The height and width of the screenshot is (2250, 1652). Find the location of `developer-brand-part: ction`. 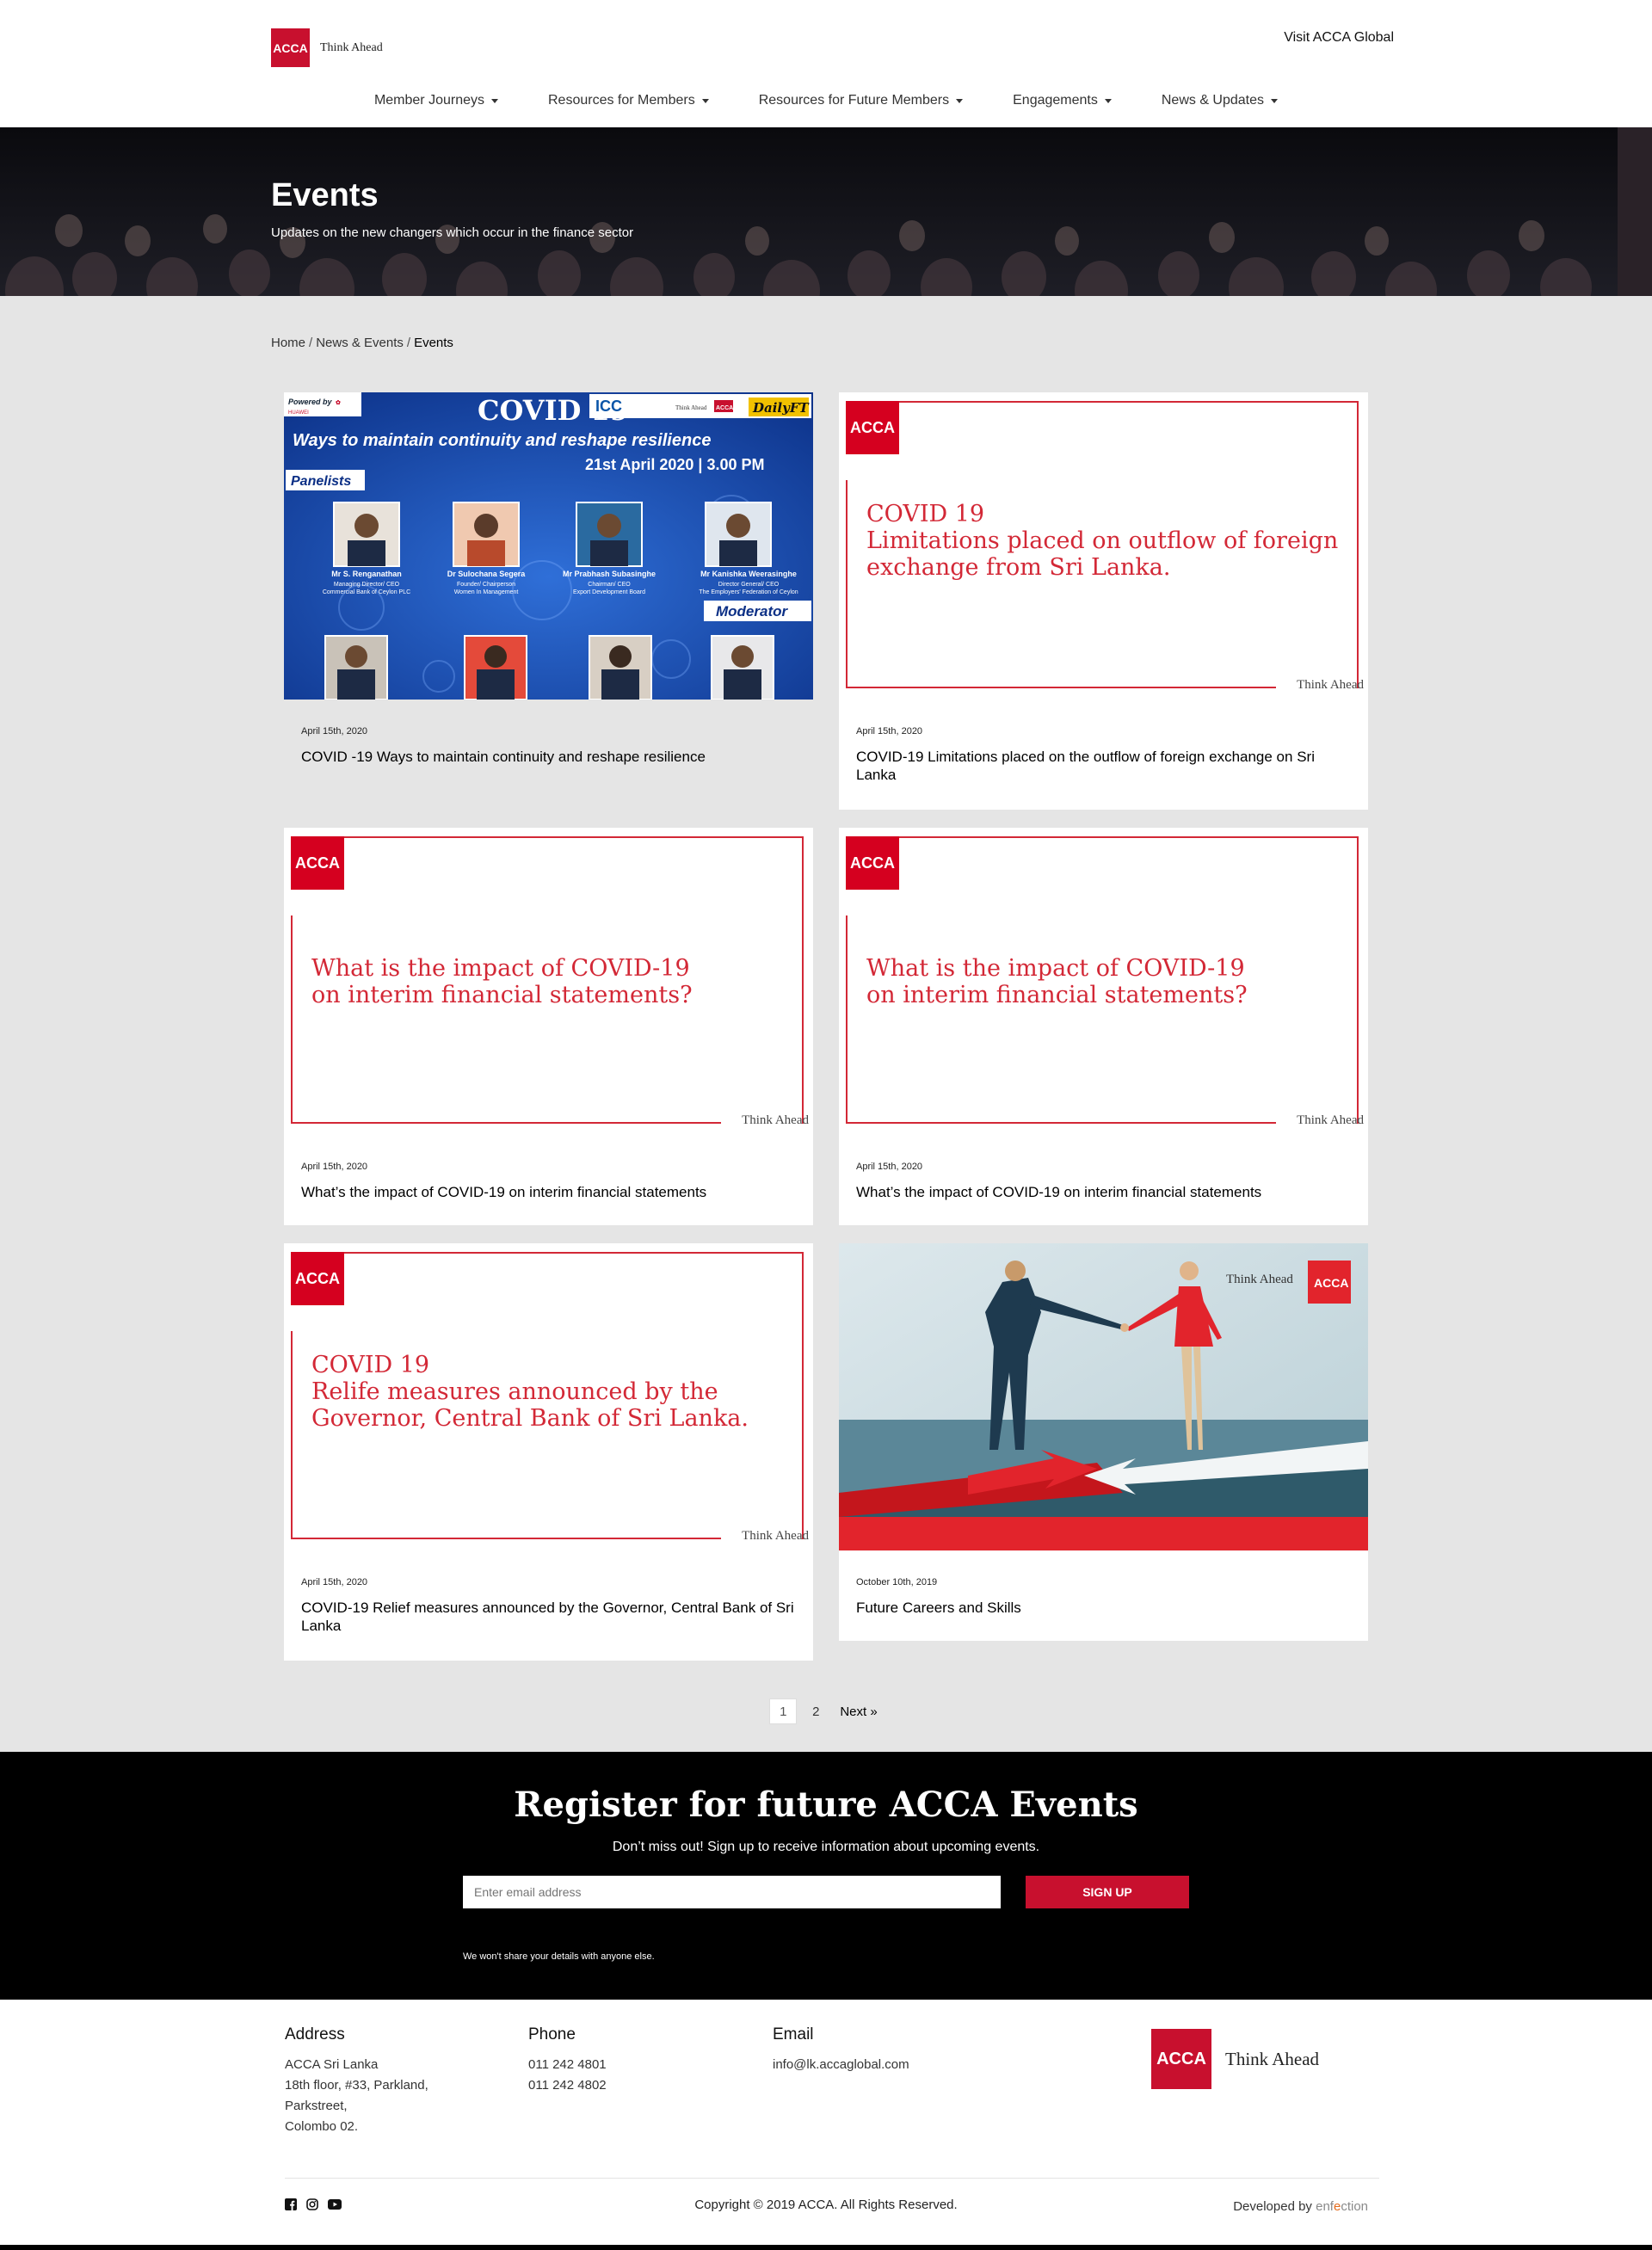

developer-brand-part: ction is located at coordinates (1354, 2207).